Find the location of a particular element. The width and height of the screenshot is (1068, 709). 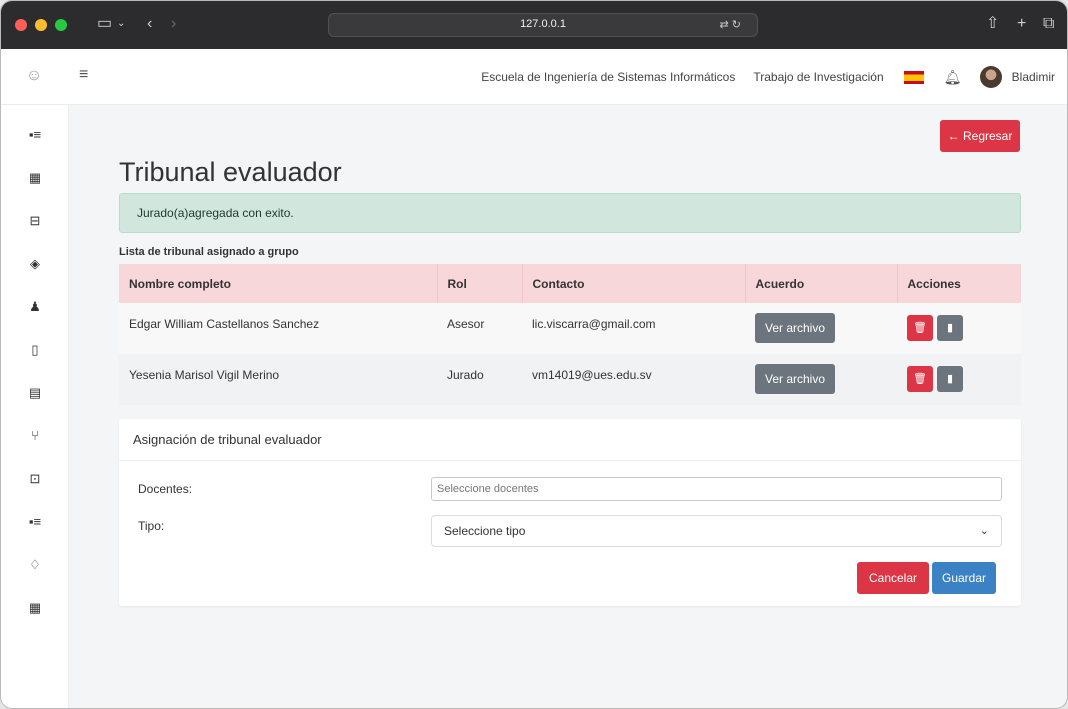

tabs-overview-icon: ⧉ is located at coordinates (1048, 24).